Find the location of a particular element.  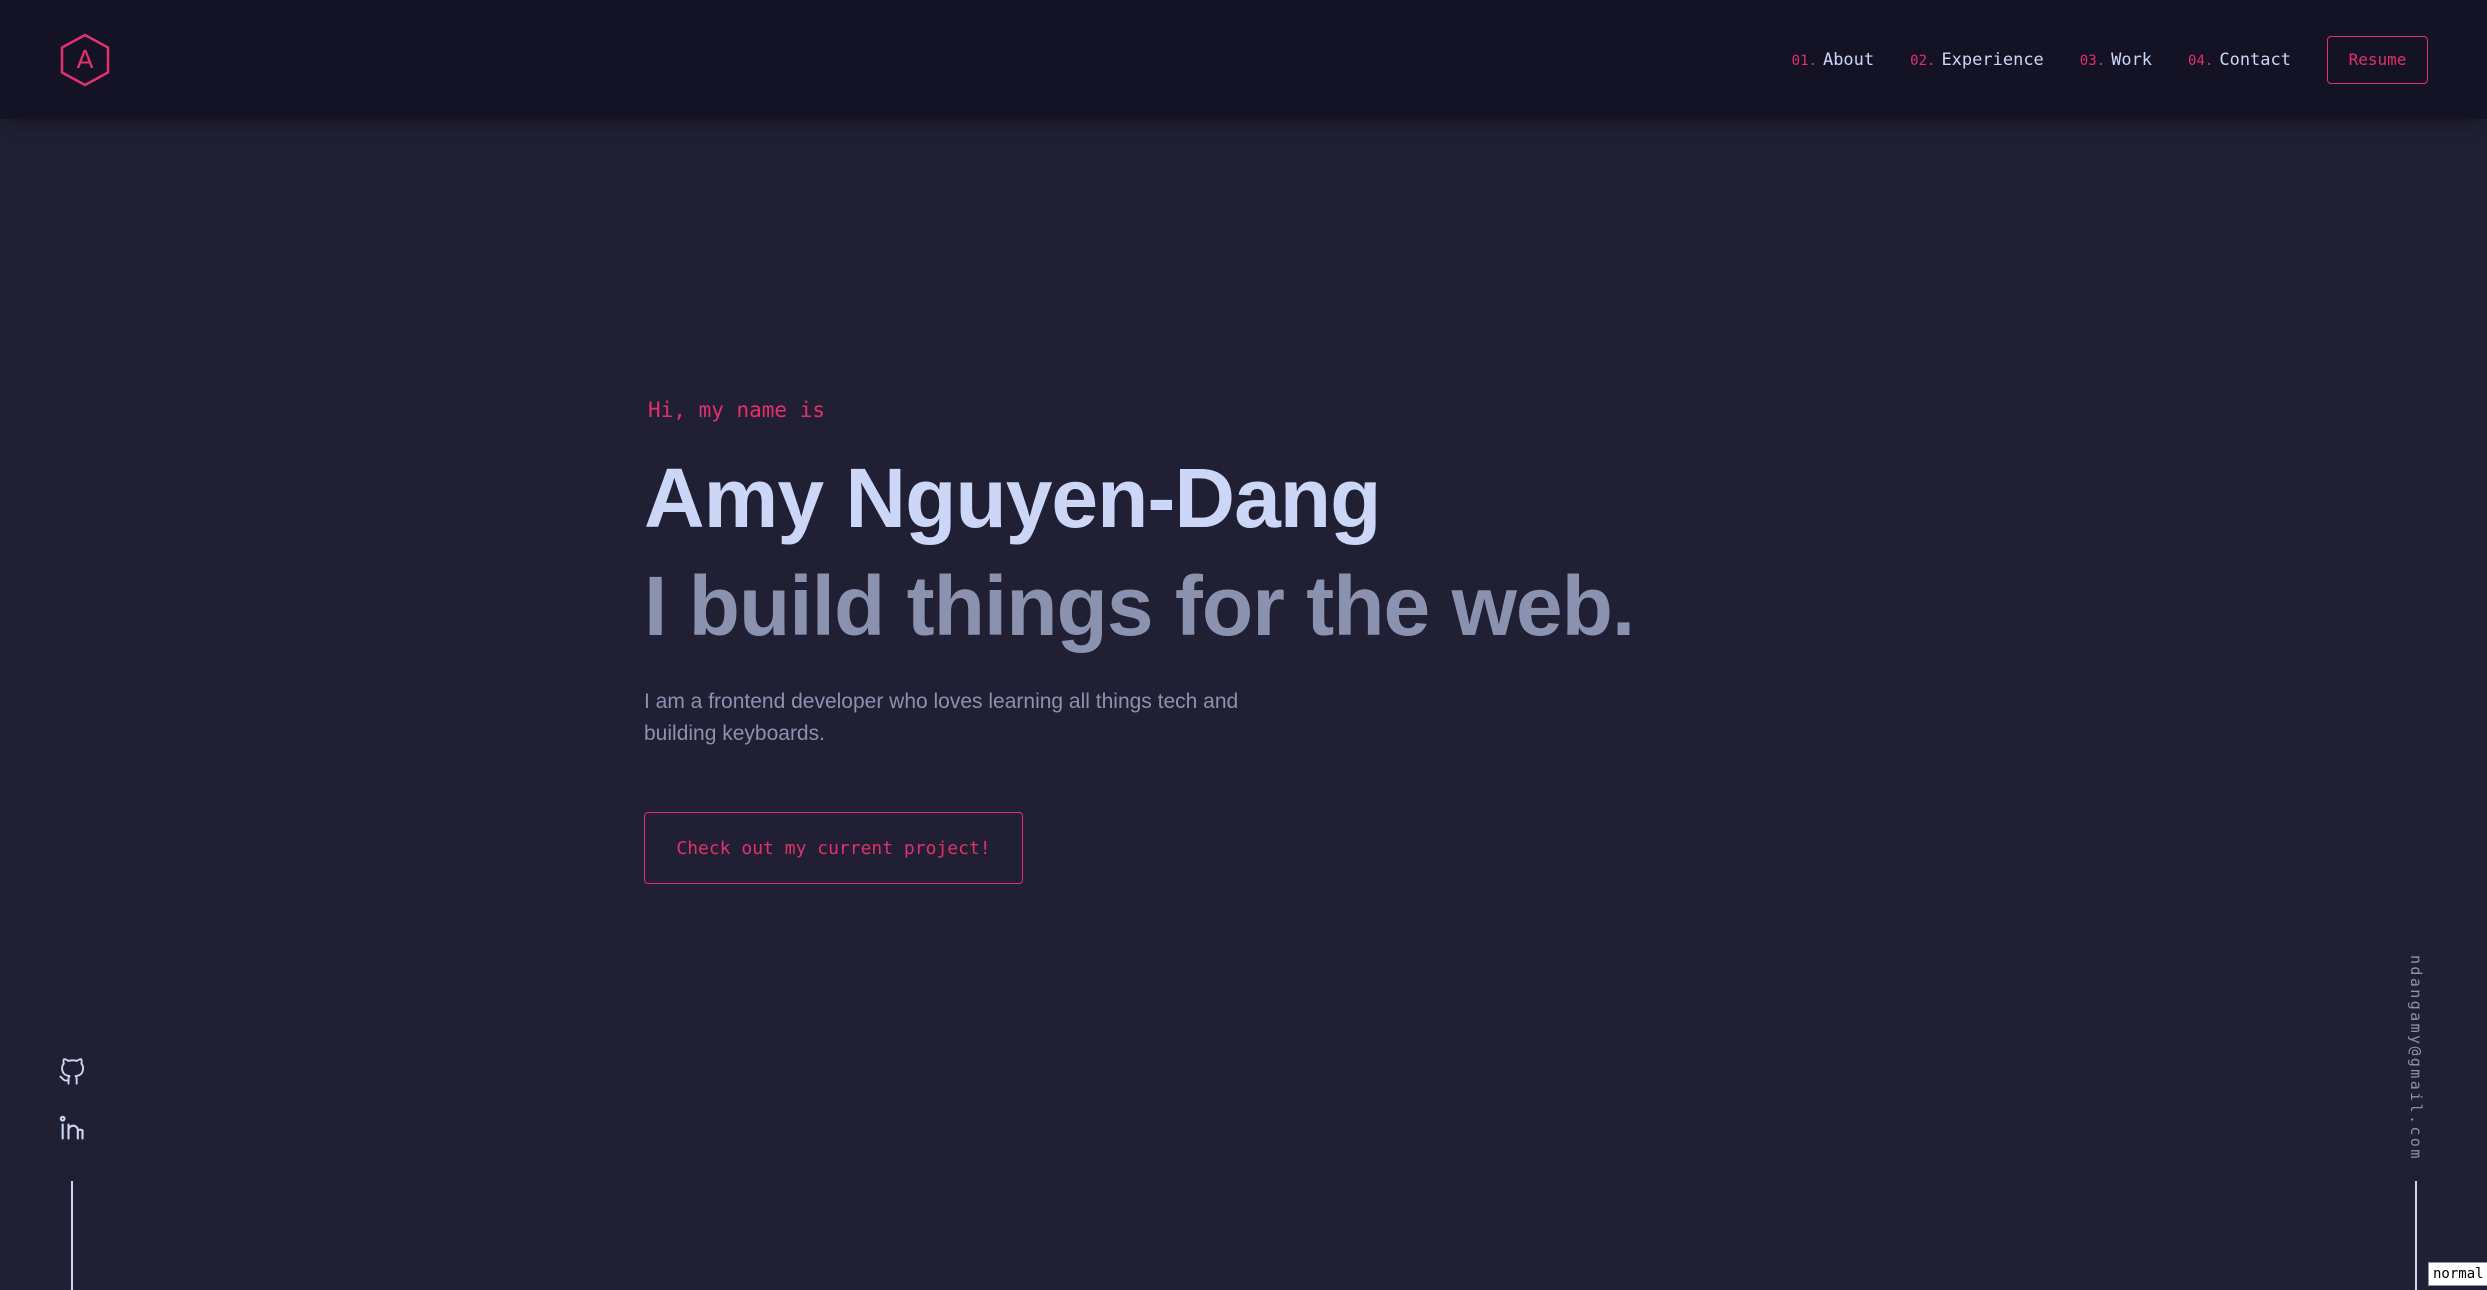

nav-label: About is located at coordinates (1848, 59).